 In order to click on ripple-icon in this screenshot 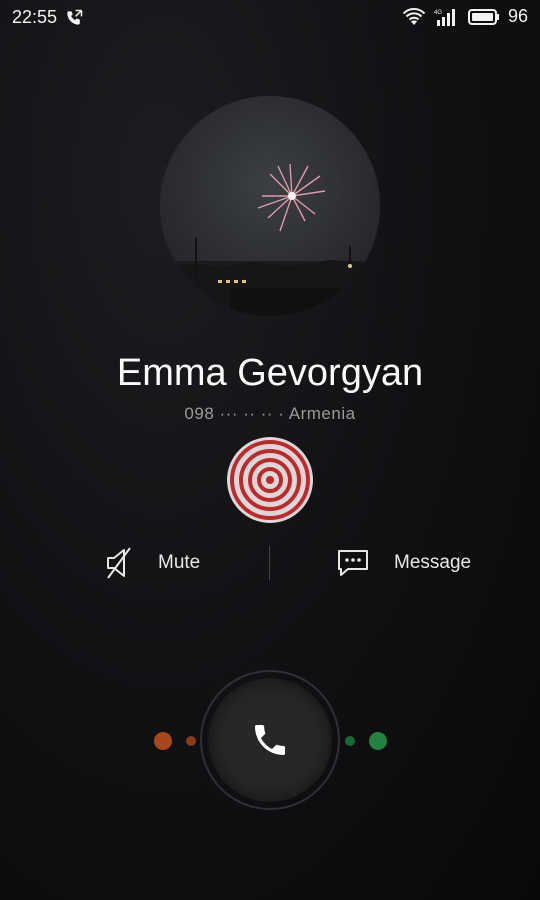, I will do `click(270, 480)`.